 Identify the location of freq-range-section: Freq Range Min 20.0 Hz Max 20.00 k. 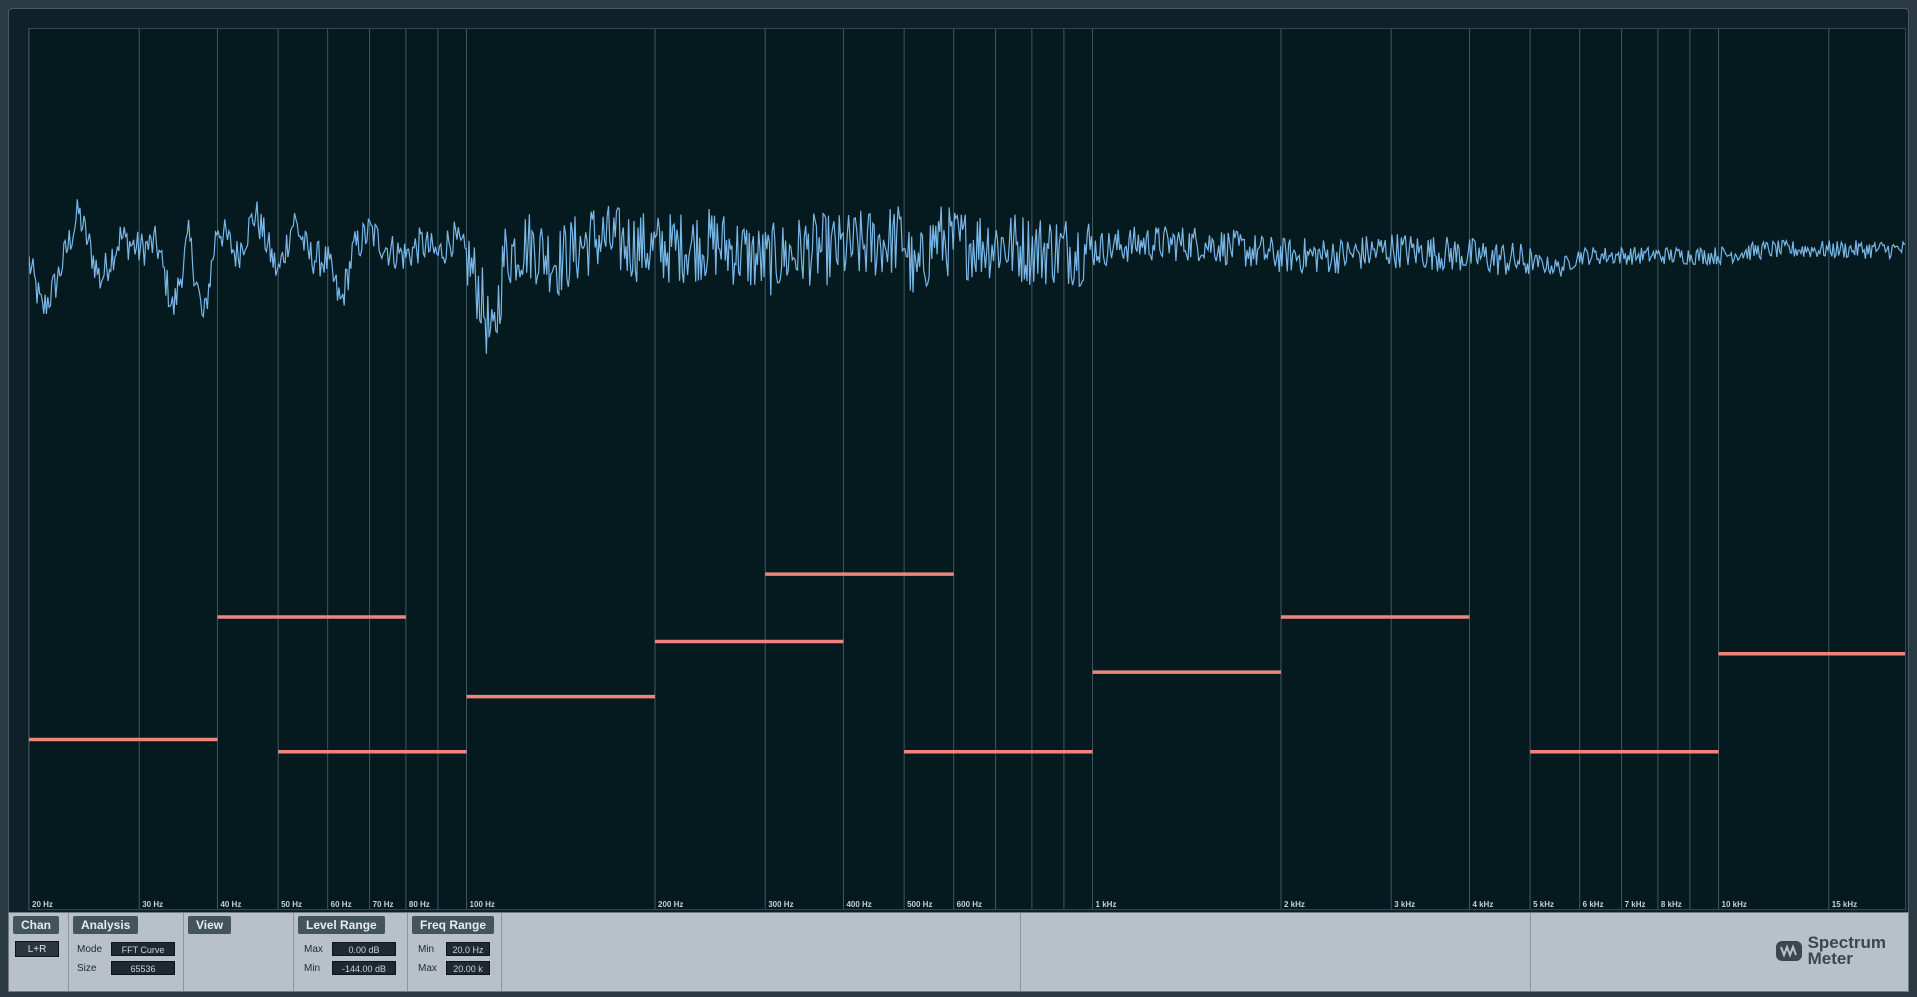
(455, 952).